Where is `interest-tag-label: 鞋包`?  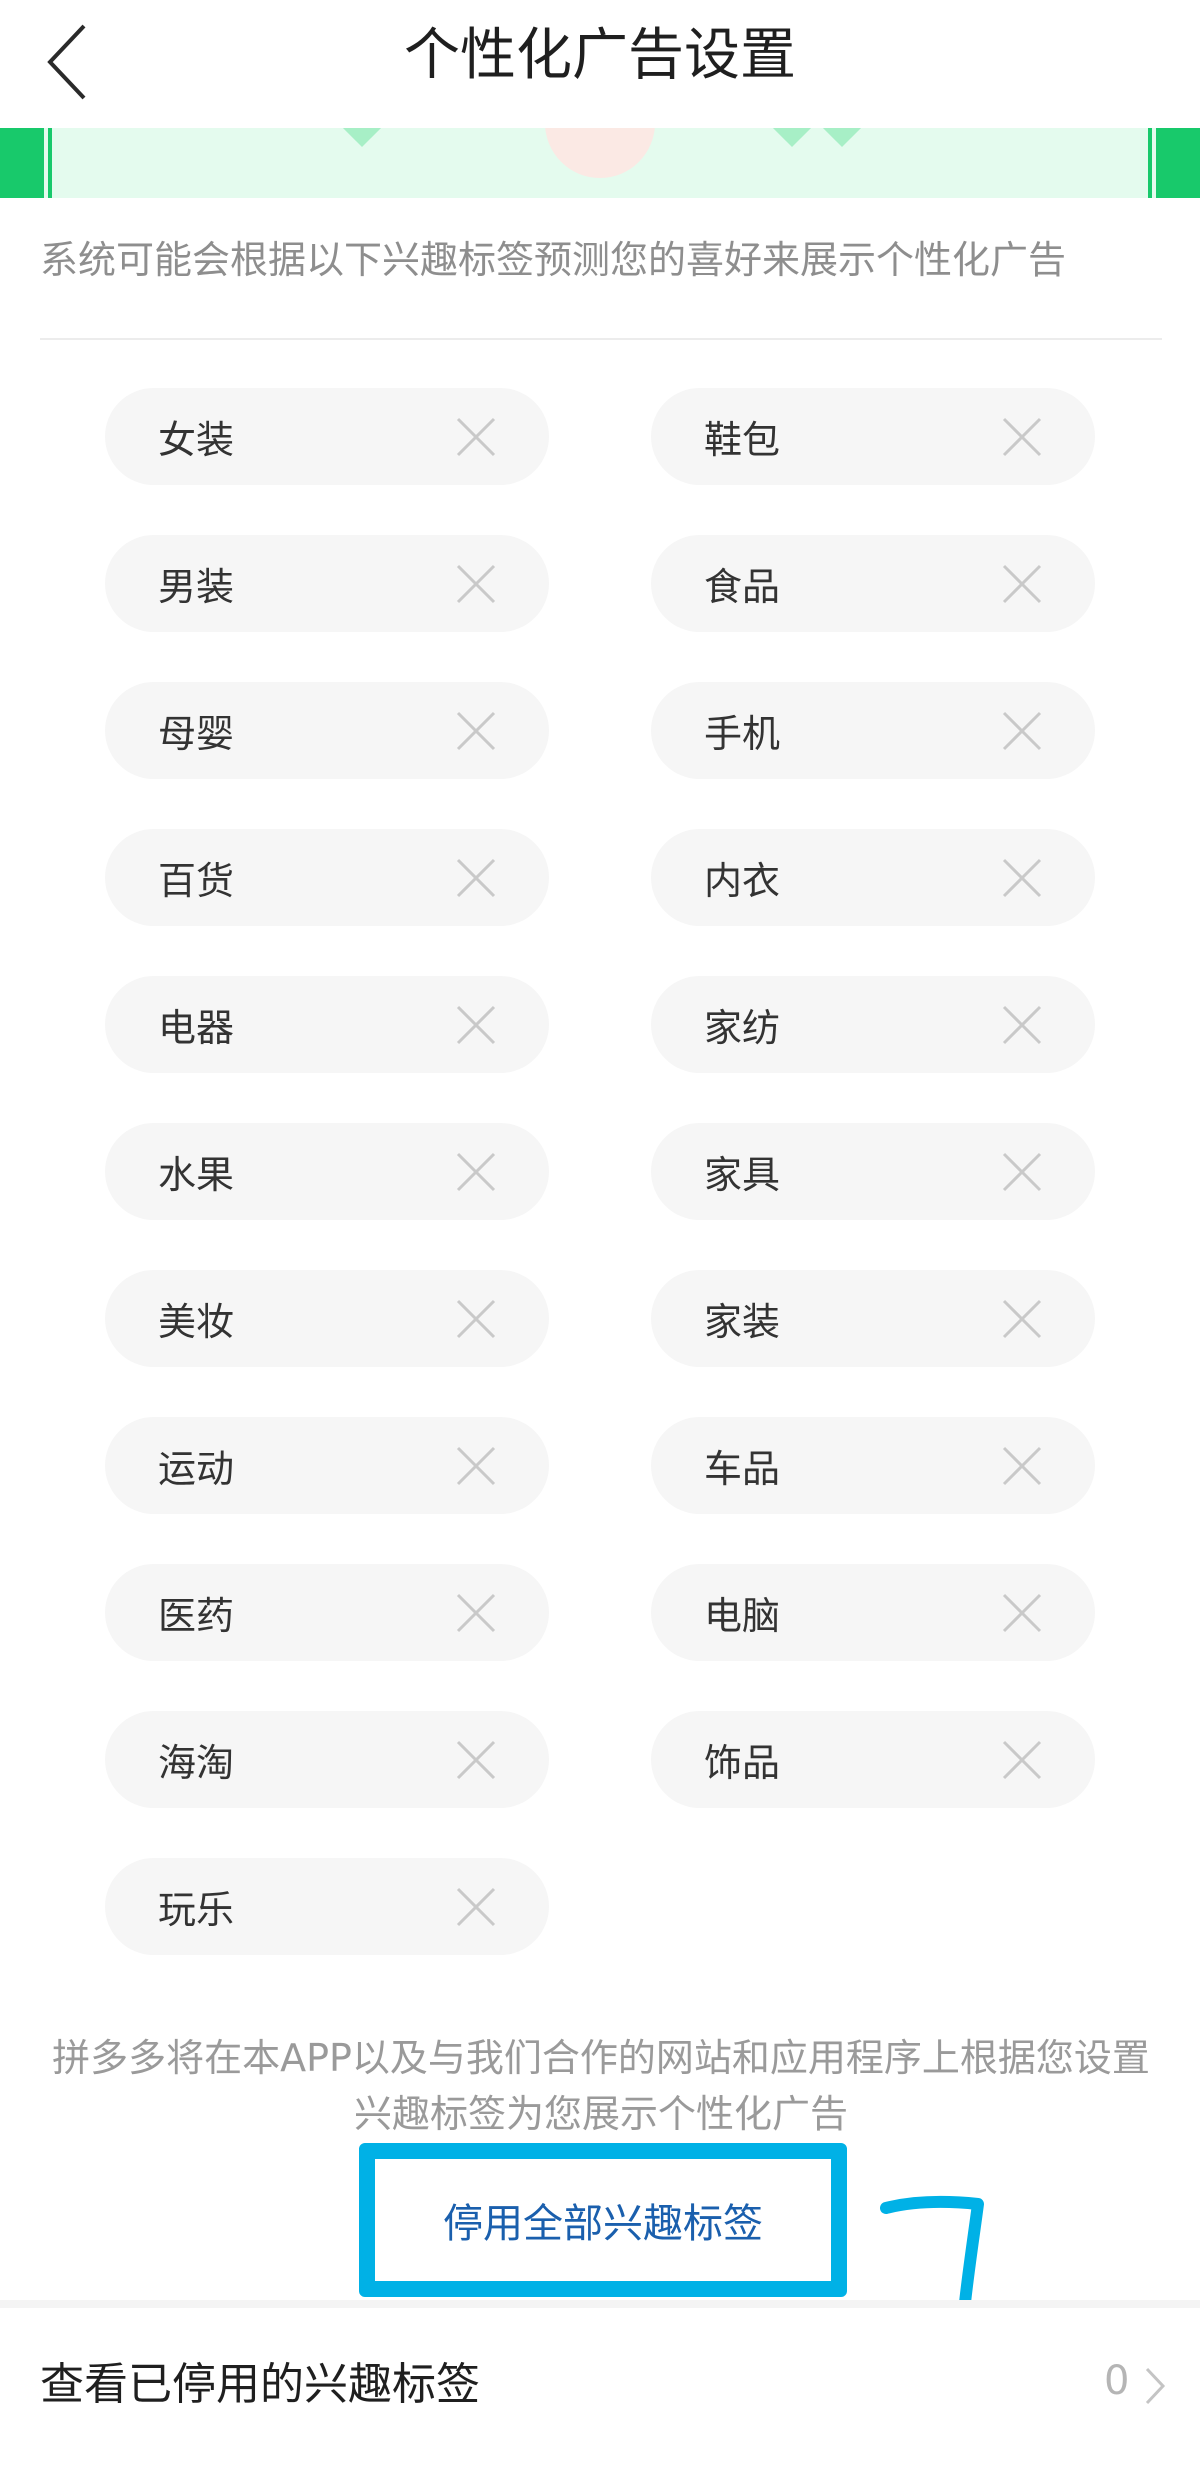
interest-tag-label: 鞋包 is located at coordinates (742, 440).